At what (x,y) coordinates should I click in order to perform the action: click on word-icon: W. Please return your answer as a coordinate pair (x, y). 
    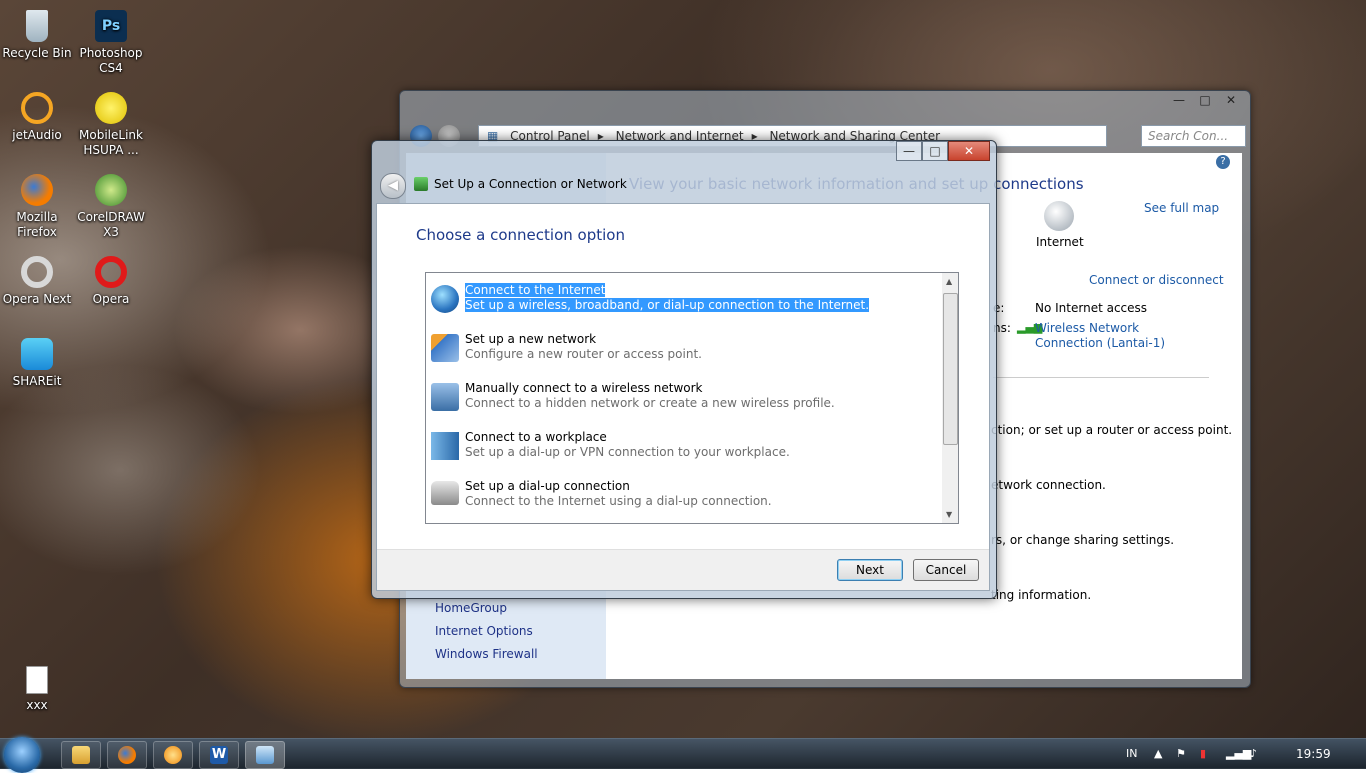
    Looking at the image, I should click on (219, 755).